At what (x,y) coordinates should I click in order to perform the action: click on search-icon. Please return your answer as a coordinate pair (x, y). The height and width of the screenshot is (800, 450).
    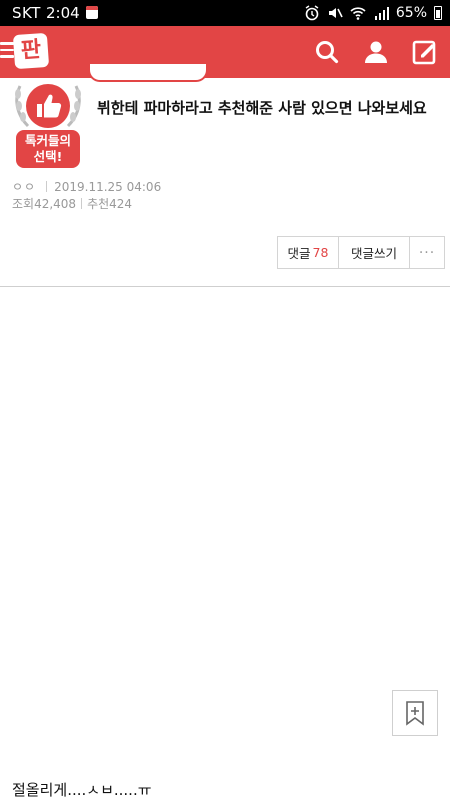
    Looking at the image, I should click on (327, 52).